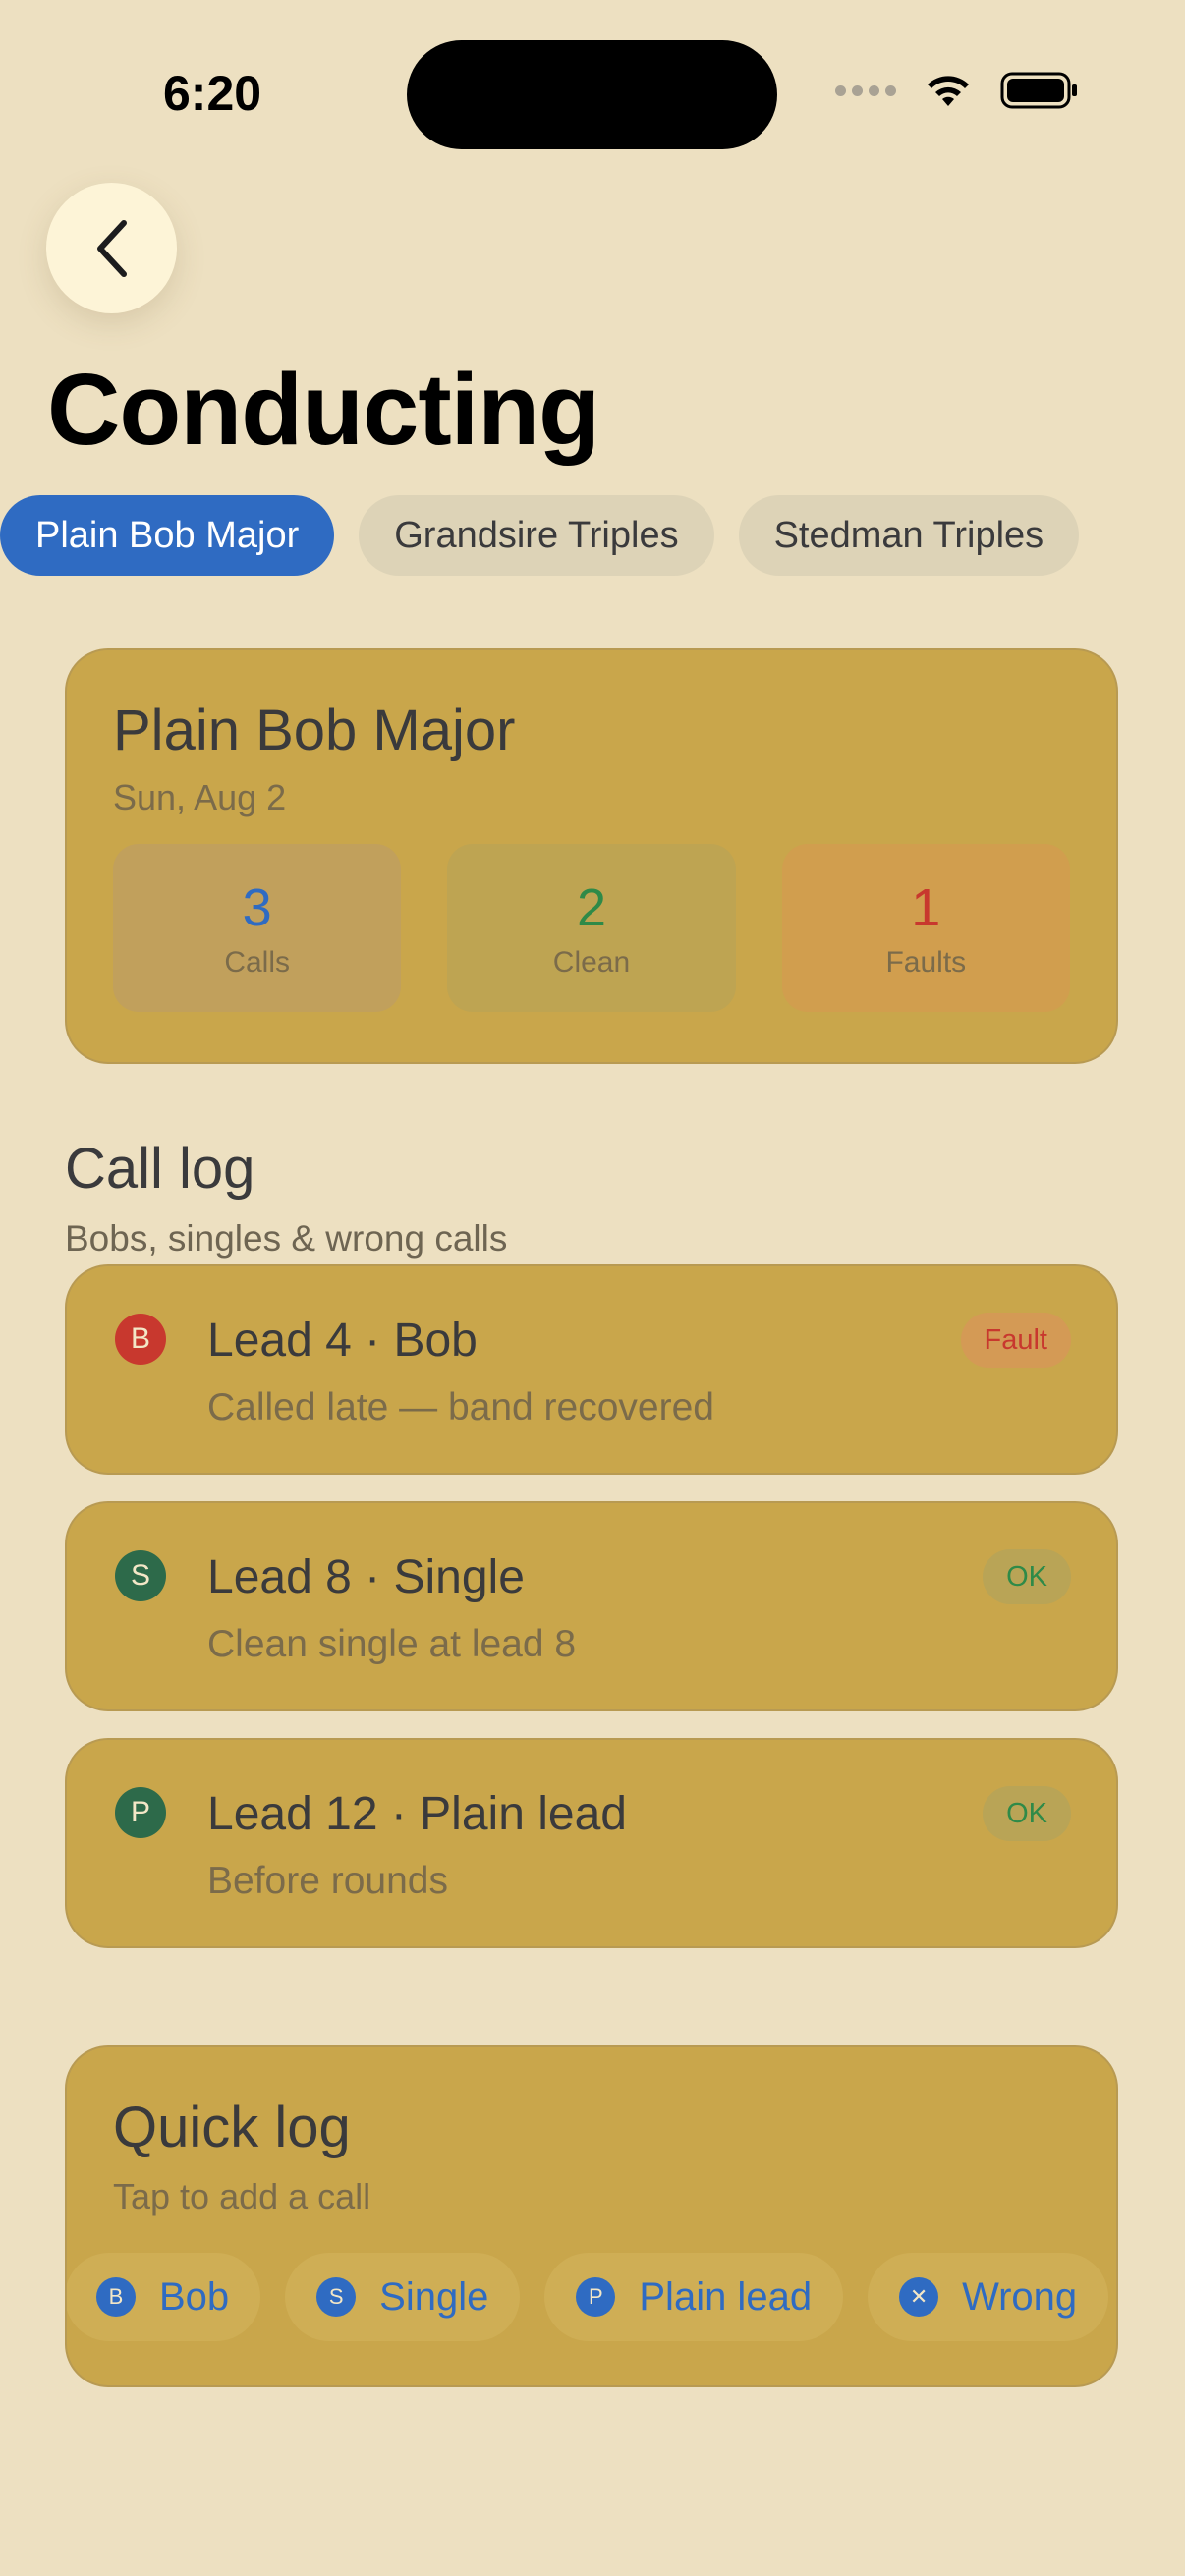  What do you see at coordinates (168, 535) in the screenshot?
I see `tab-plain-bob-major: Plain Bob Major` at bounding box center [168, 535].